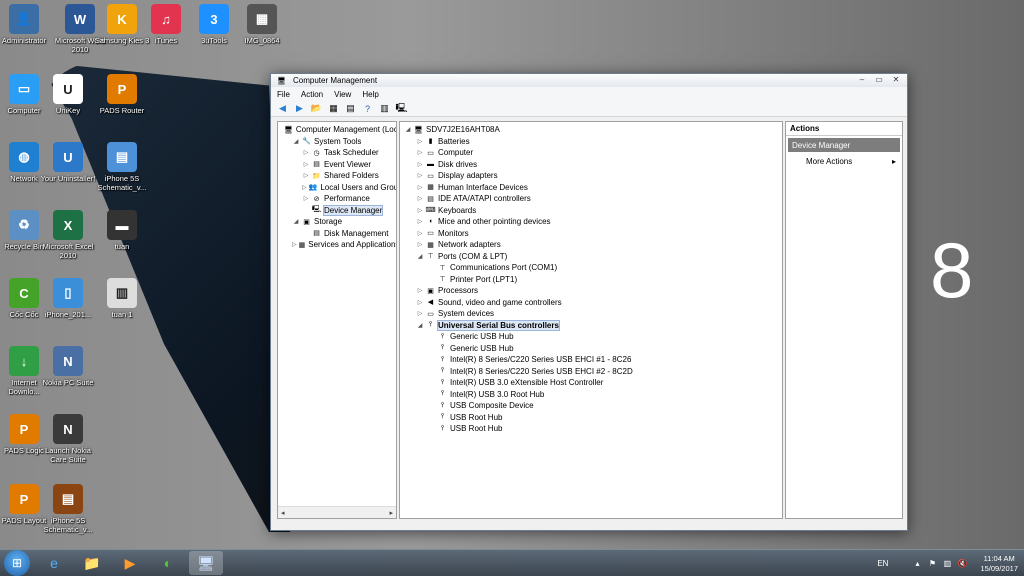 This screenshot has height=576, width=1024. What do you see at coordinates (591, 142) in the screenshot?
I see `tree-item-batteries: ▷ ▮ Batteries` at bounding box center [591, 142].